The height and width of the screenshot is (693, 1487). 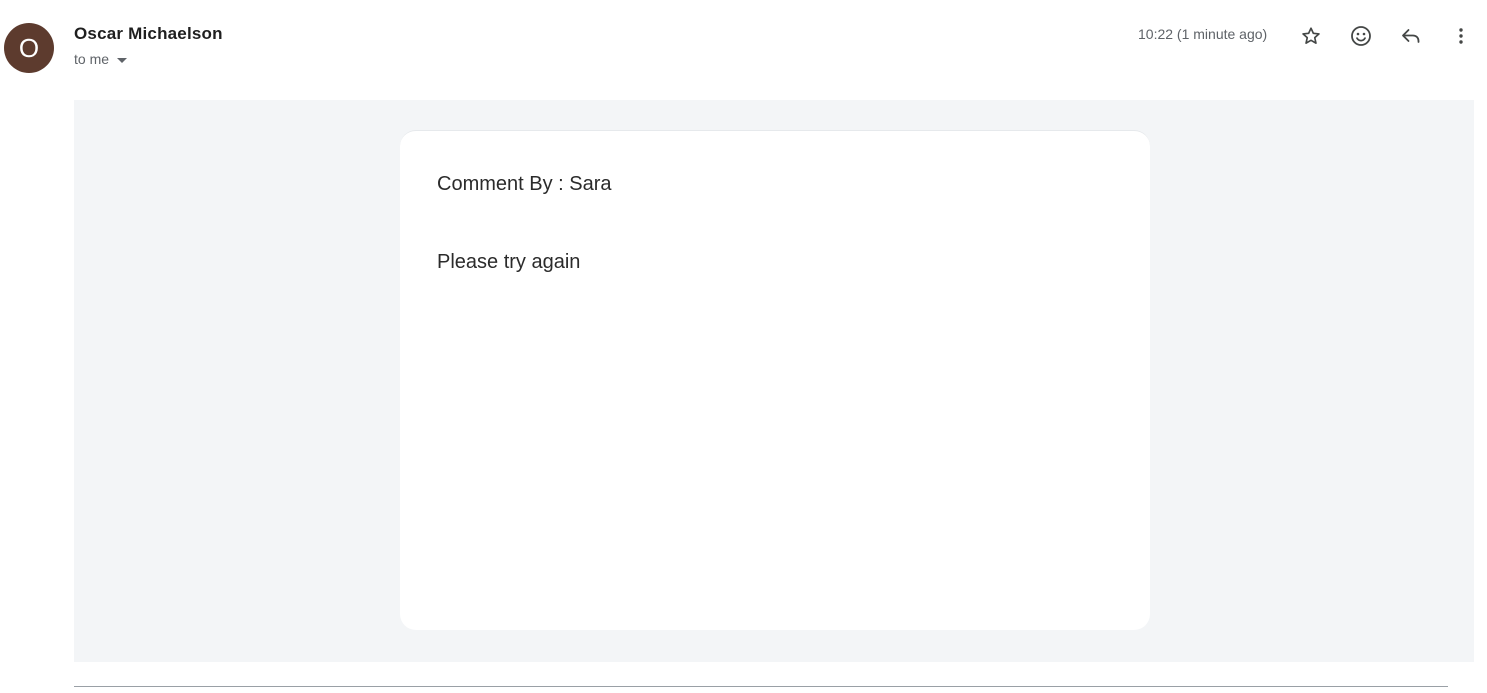 I want to click on recipient-label: to me, so click(x=92, y=59).